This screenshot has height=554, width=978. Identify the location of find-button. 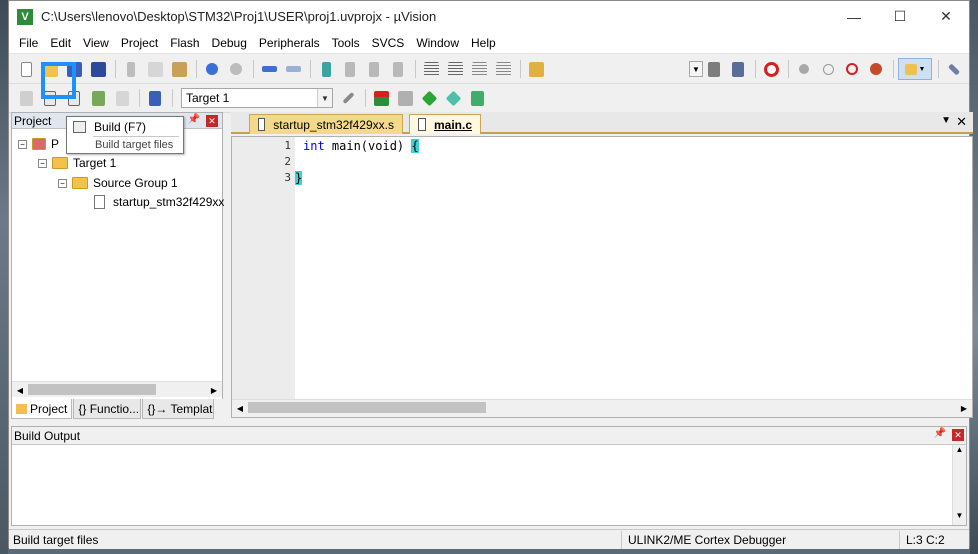
(714, 69).